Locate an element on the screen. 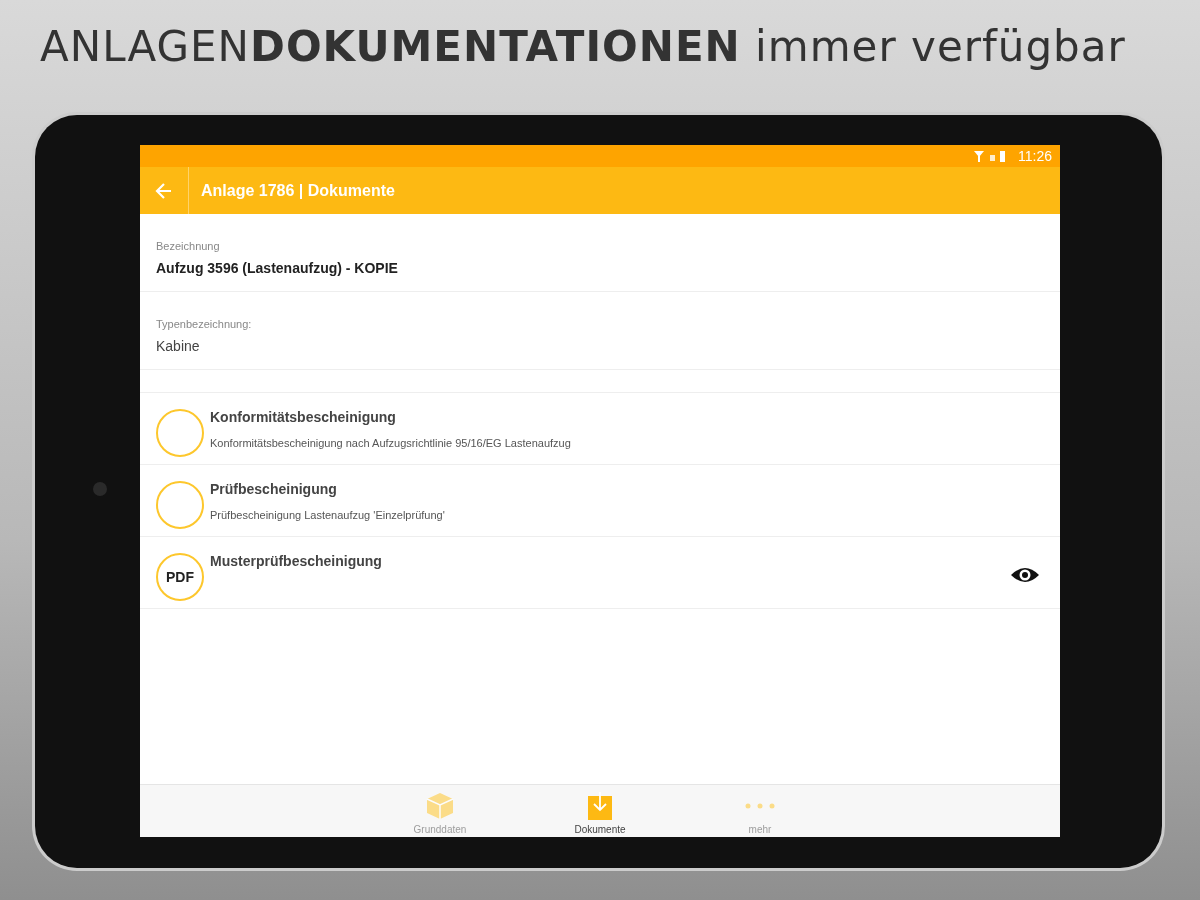 Image resolution: width=1200 pixels, height=900 pixels. field-label: Bezeichnung is located at coordinates (188, 246).